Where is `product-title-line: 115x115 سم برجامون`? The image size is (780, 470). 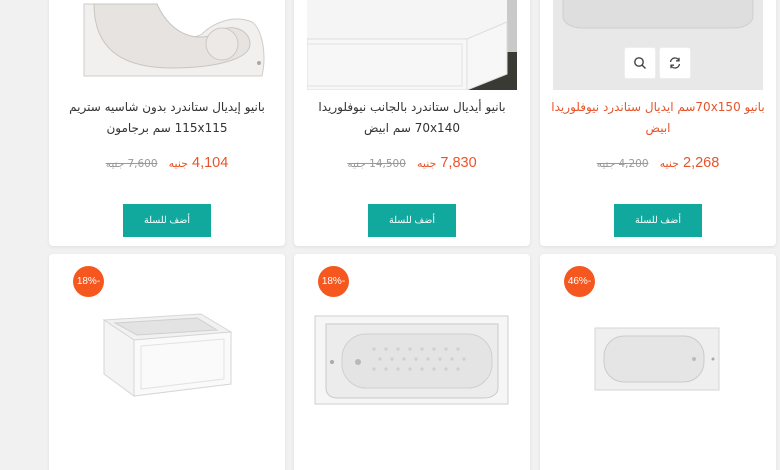
product-title-line: 115x115 سم برجامون is located at coordinates (167, 128).